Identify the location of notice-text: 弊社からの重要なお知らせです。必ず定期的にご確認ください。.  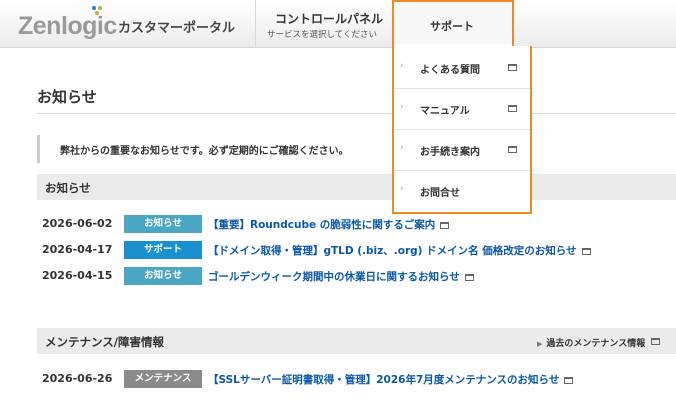
(204, 151).